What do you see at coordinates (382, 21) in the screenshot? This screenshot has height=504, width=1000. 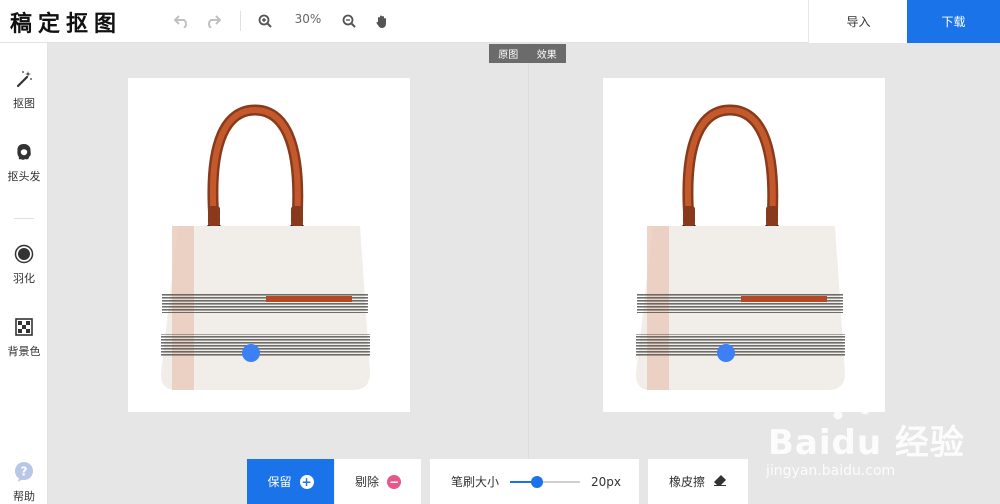 I see `hand-pan-icon` at bounding box center [382, 21].